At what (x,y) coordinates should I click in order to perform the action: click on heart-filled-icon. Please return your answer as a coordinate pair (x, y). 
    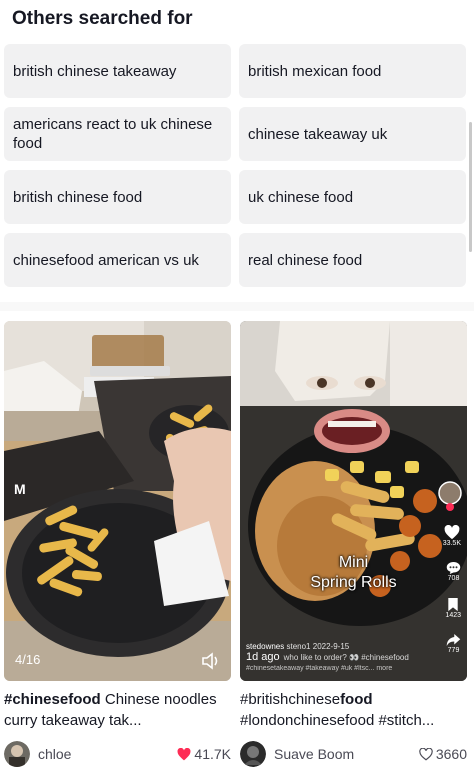
    Looking at the image, I should click on (184, 753).